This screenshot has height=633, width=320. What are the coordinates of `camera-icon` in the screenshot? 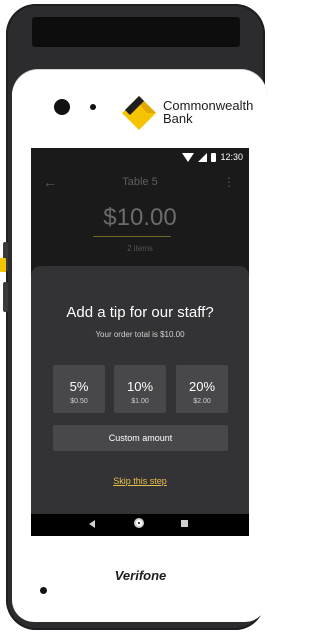 It's located at (62, 107).